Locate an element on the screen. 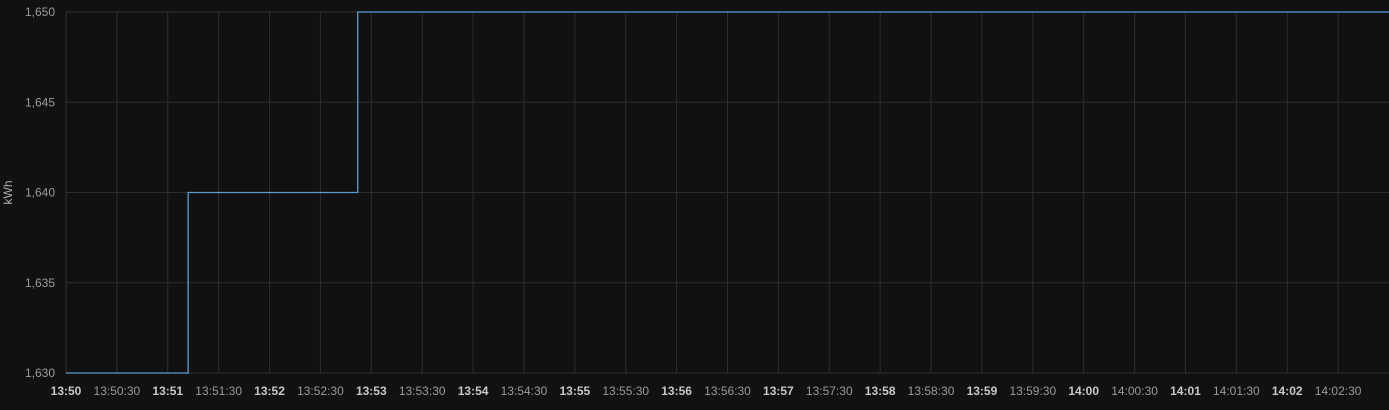  y-tick-label: 1,650 is located at coordinates (40, 12).